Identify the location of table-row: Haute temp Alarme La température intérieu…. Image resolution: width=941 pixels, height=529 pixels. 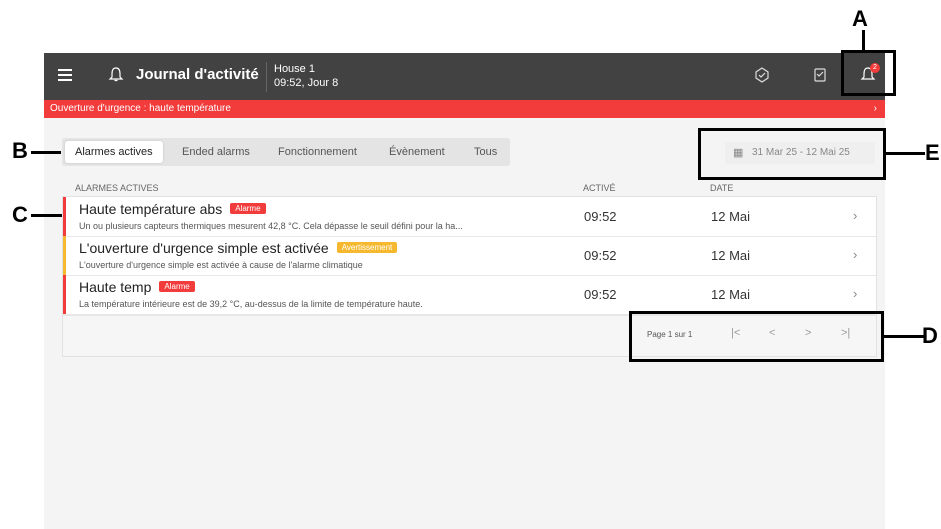
(469, 295).